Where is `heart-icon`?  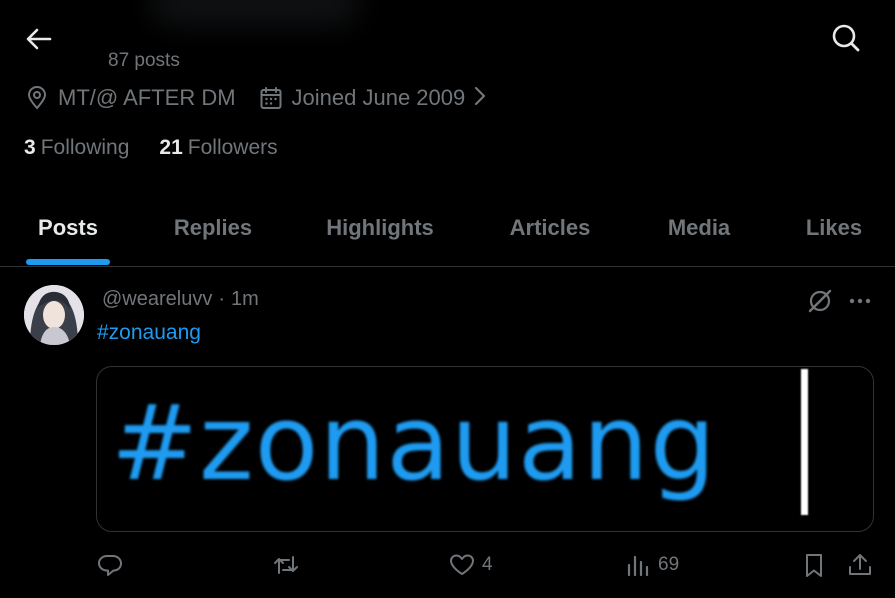
heart-icon is located at coordinates (462, 565).